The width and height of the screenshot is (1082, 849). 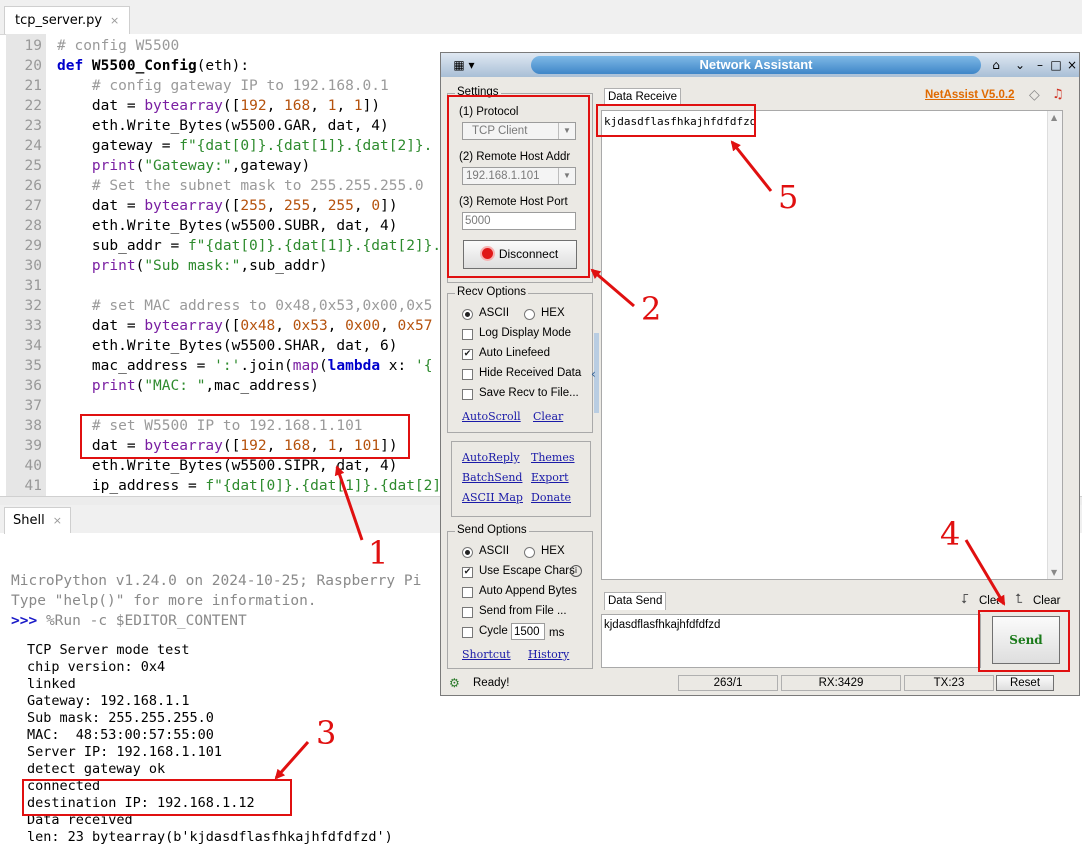 I want to click on annotation-number-3: 3, so click(x=326, y=733).